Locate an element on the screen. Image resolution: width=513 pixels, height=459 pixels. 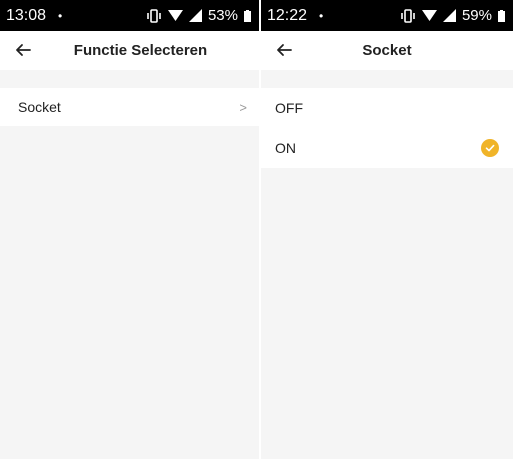
battery-level: 59% is located at coordinates (476, 15).